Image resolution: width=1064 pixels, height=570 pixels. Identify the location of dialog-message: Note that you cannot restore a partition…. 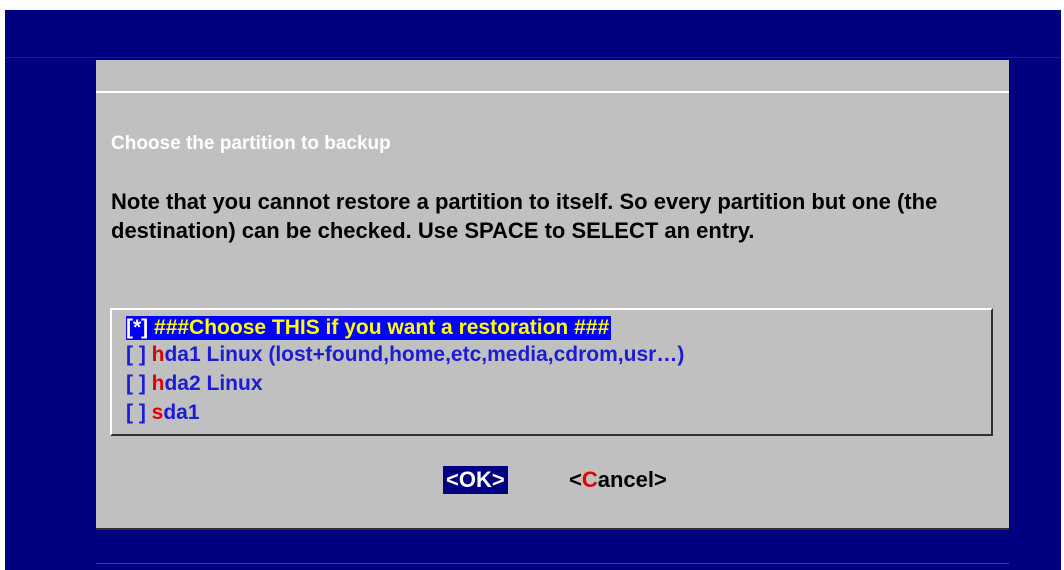
(524, 216).